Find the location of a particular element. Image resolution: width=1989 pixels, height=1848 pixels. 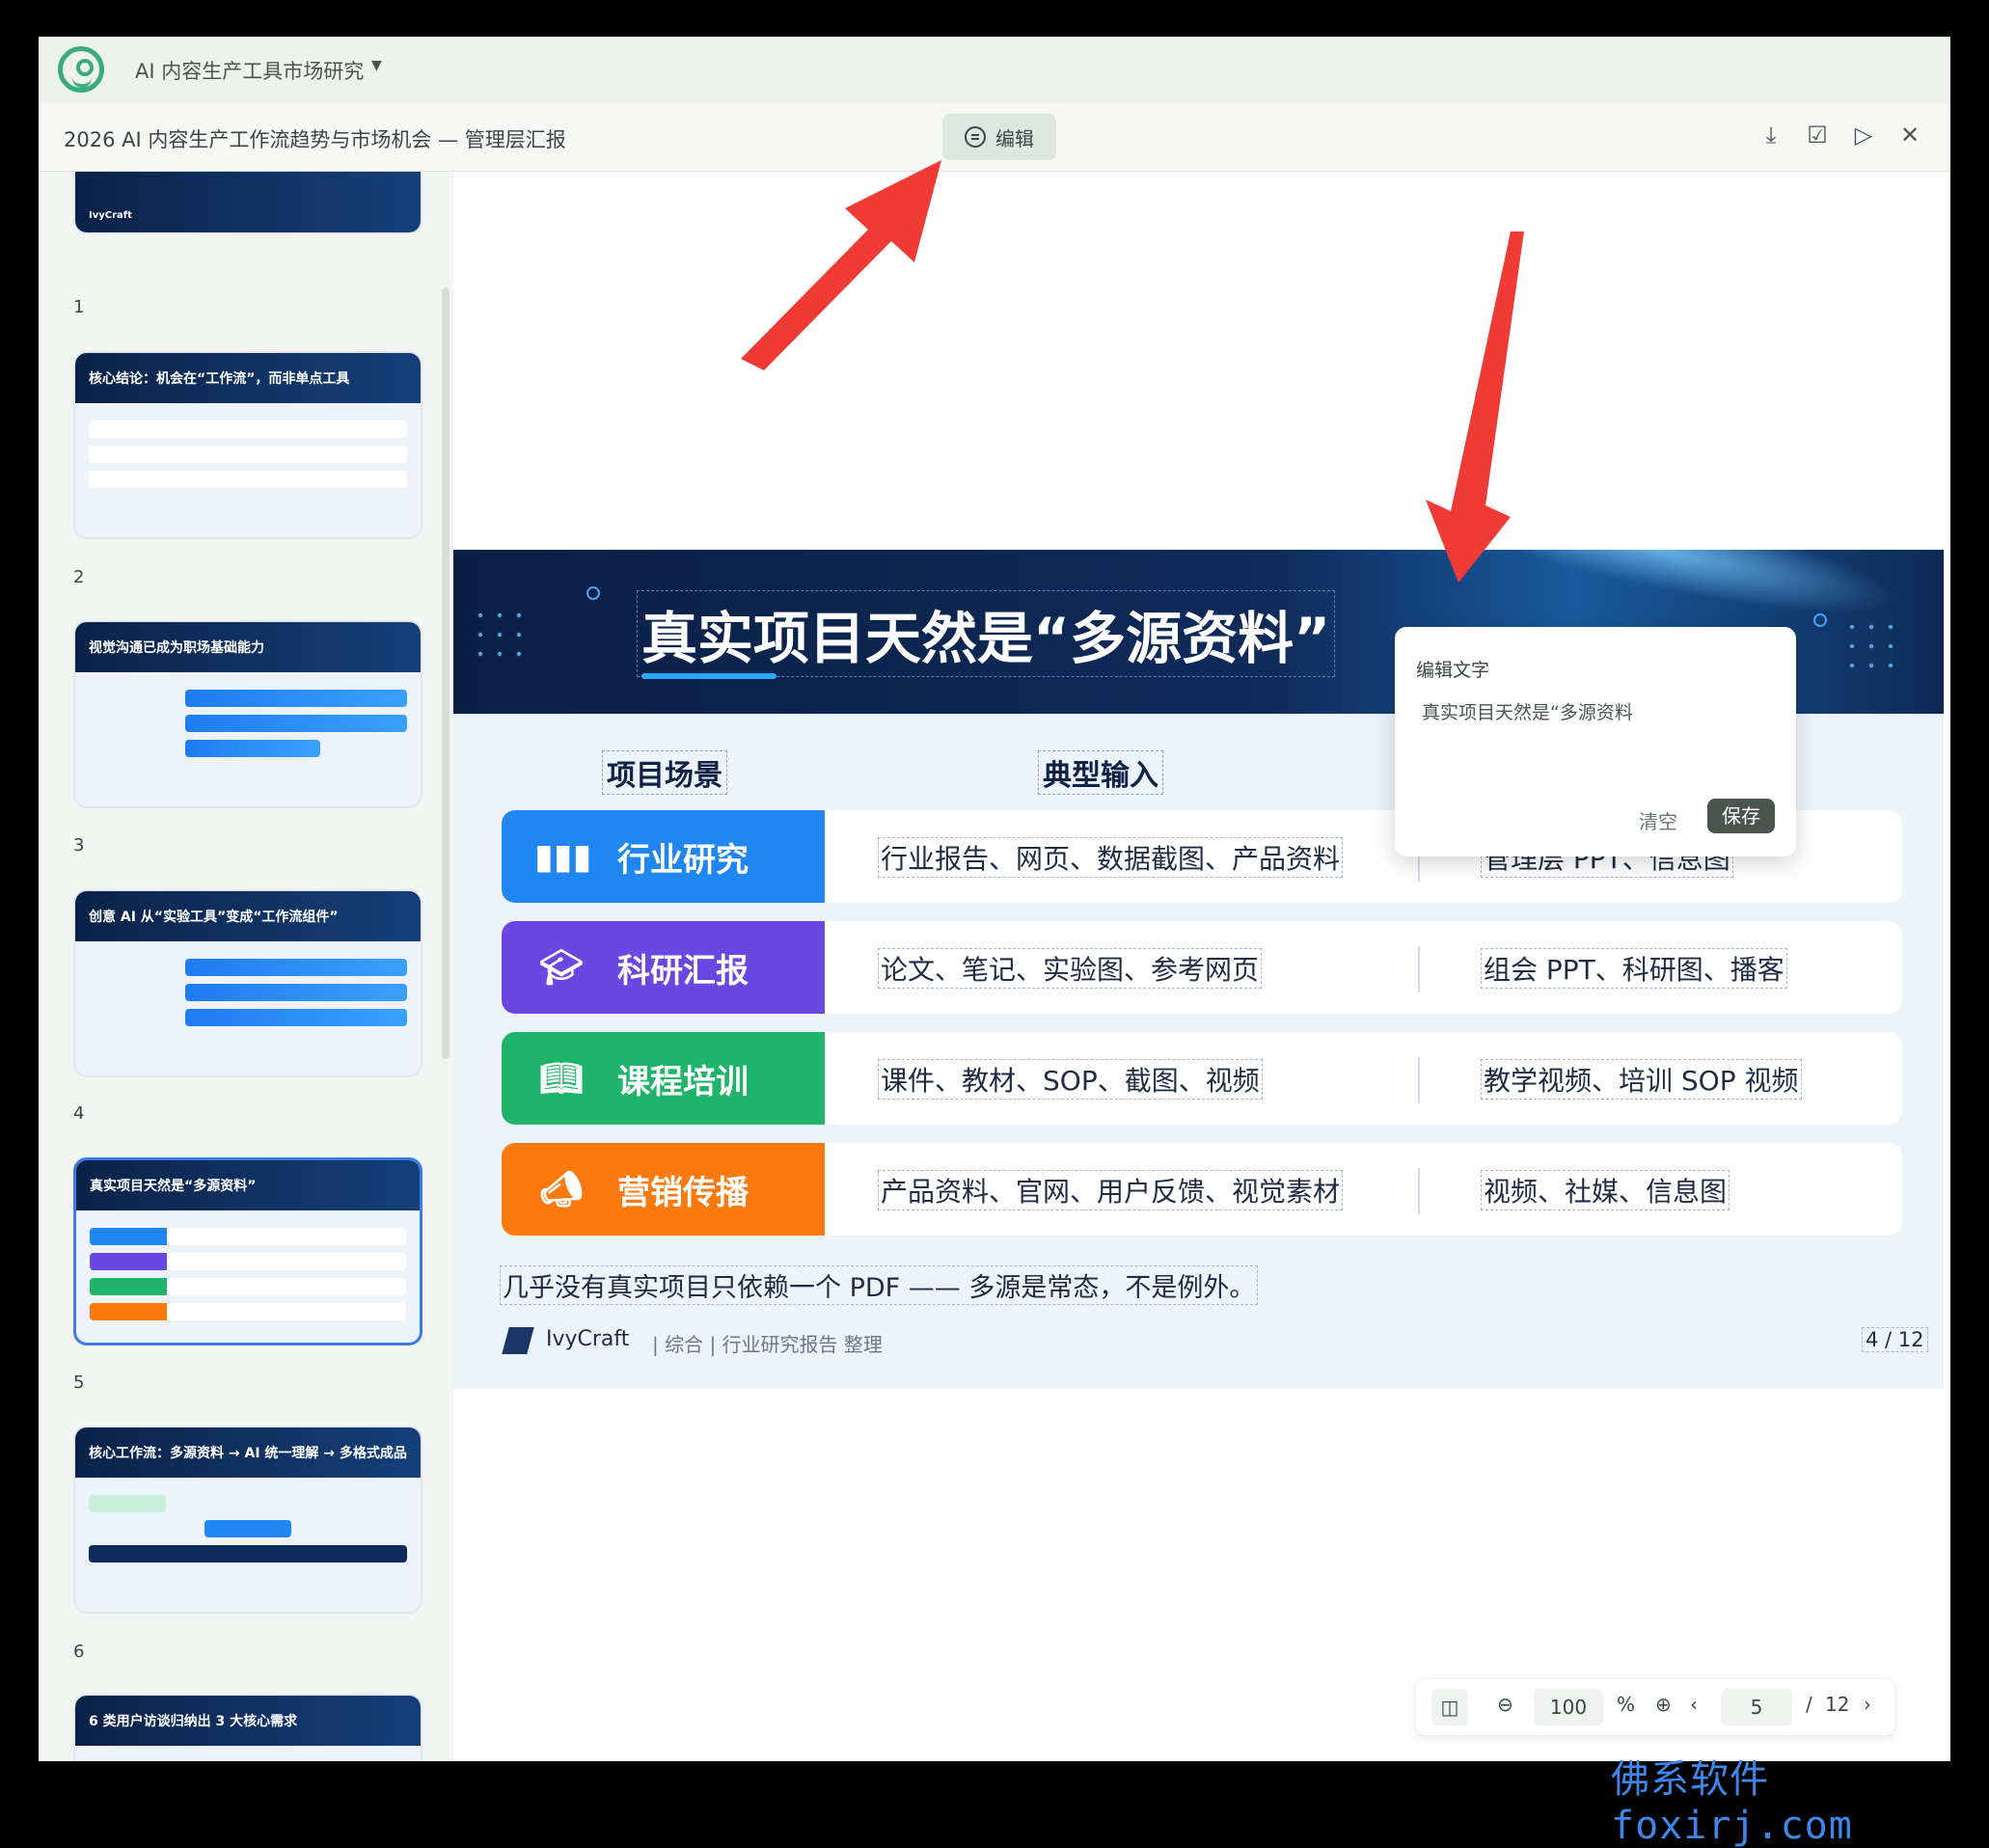

scenario-input: 课件、教材、SOP、截图、视频 is located at coordinates (1071, 1079).